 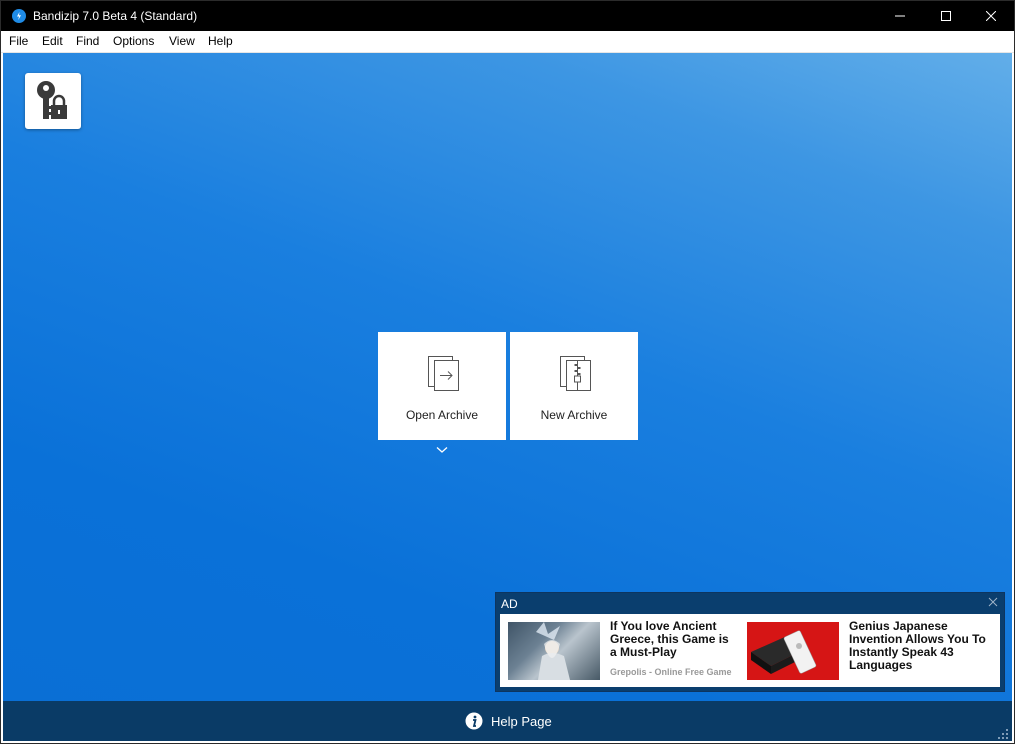 I want to click on footer-bar: Help Page, so click(x=507, y=721).